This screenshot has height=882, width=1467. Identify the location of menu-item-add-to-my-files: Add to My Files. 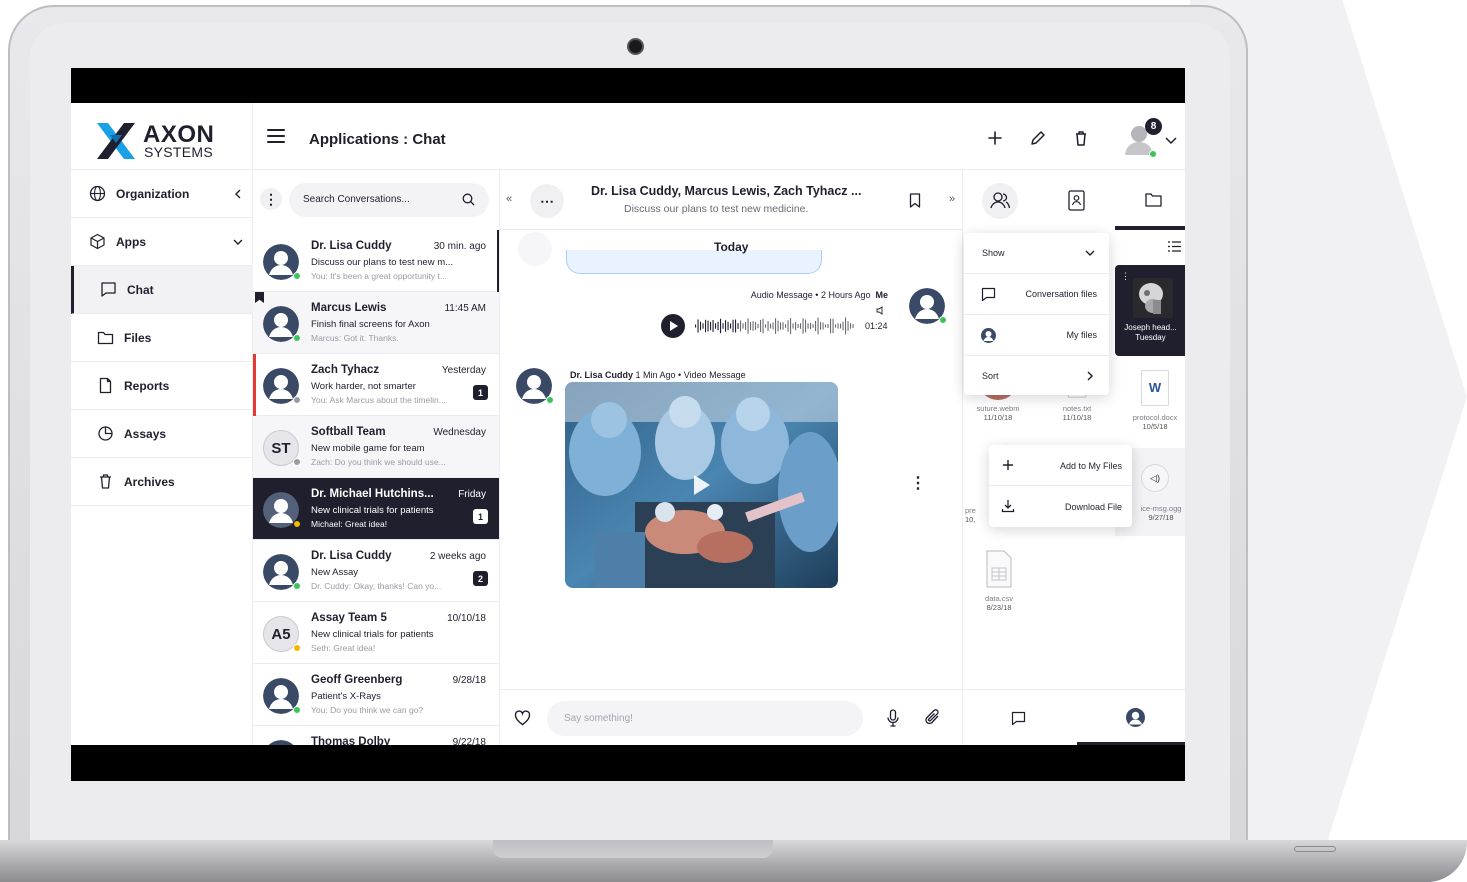
(1060, 465).